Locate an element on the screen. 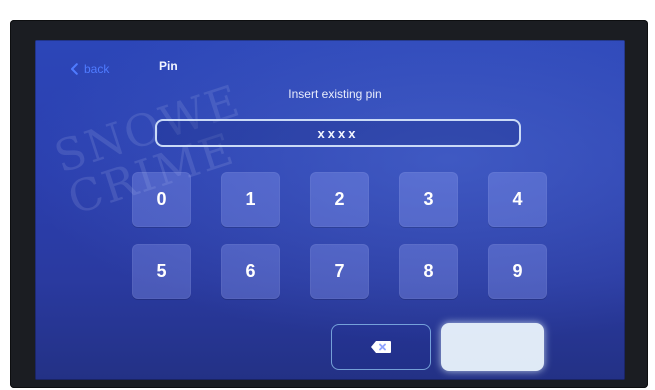 This screenshot has height=390, width=655. backspace-button is located at coordinates (381, 347).